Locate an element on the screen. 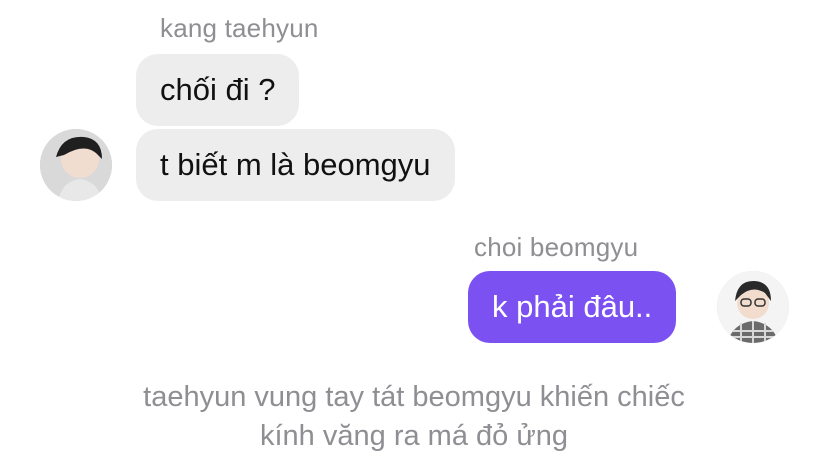 The image size is (828, 469). avatar-choi-beomgyu is located at coordinates (753, 307).